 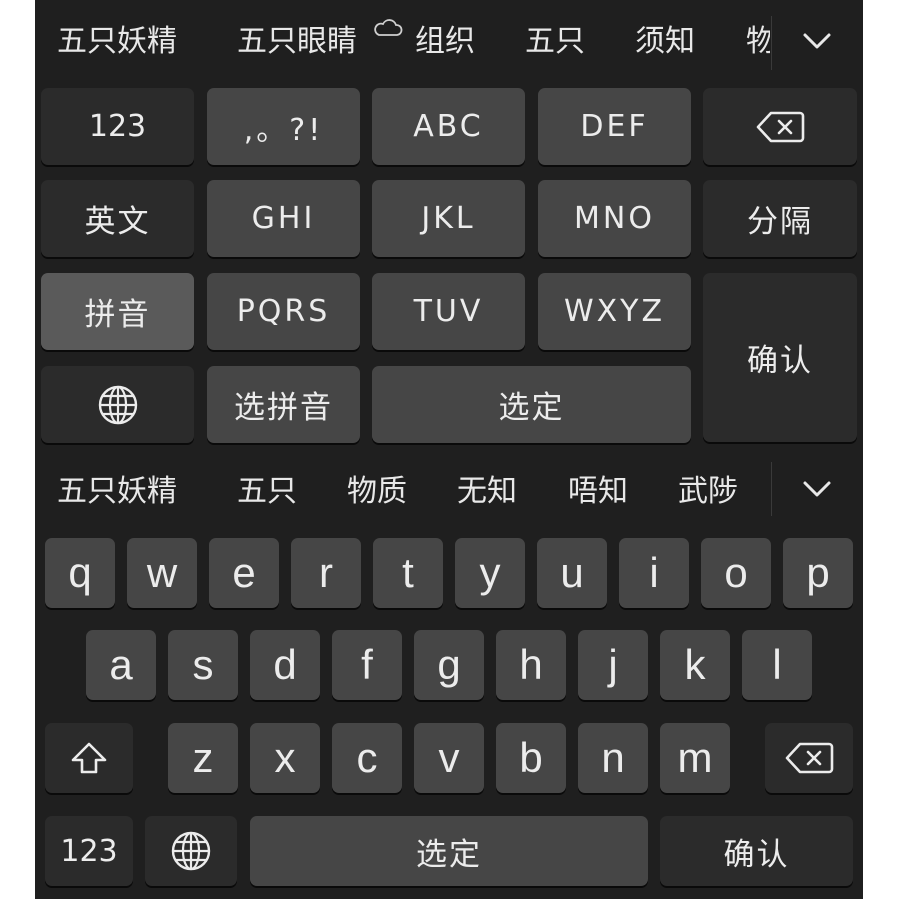 What do you see at coordinates (780, 218) in the screenshot?
I see `separator-key: 分隔` at bounding box center [780, 218].